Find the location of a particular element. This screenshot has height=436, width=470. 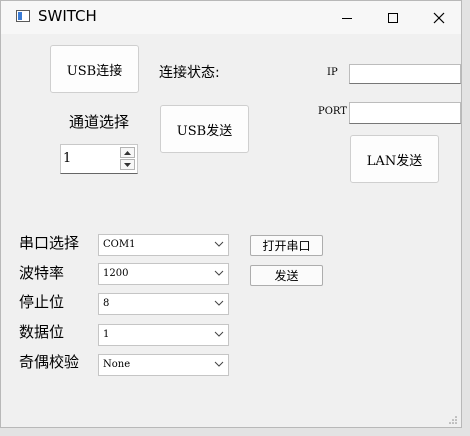

close-button is located at coordinates (439, 17).